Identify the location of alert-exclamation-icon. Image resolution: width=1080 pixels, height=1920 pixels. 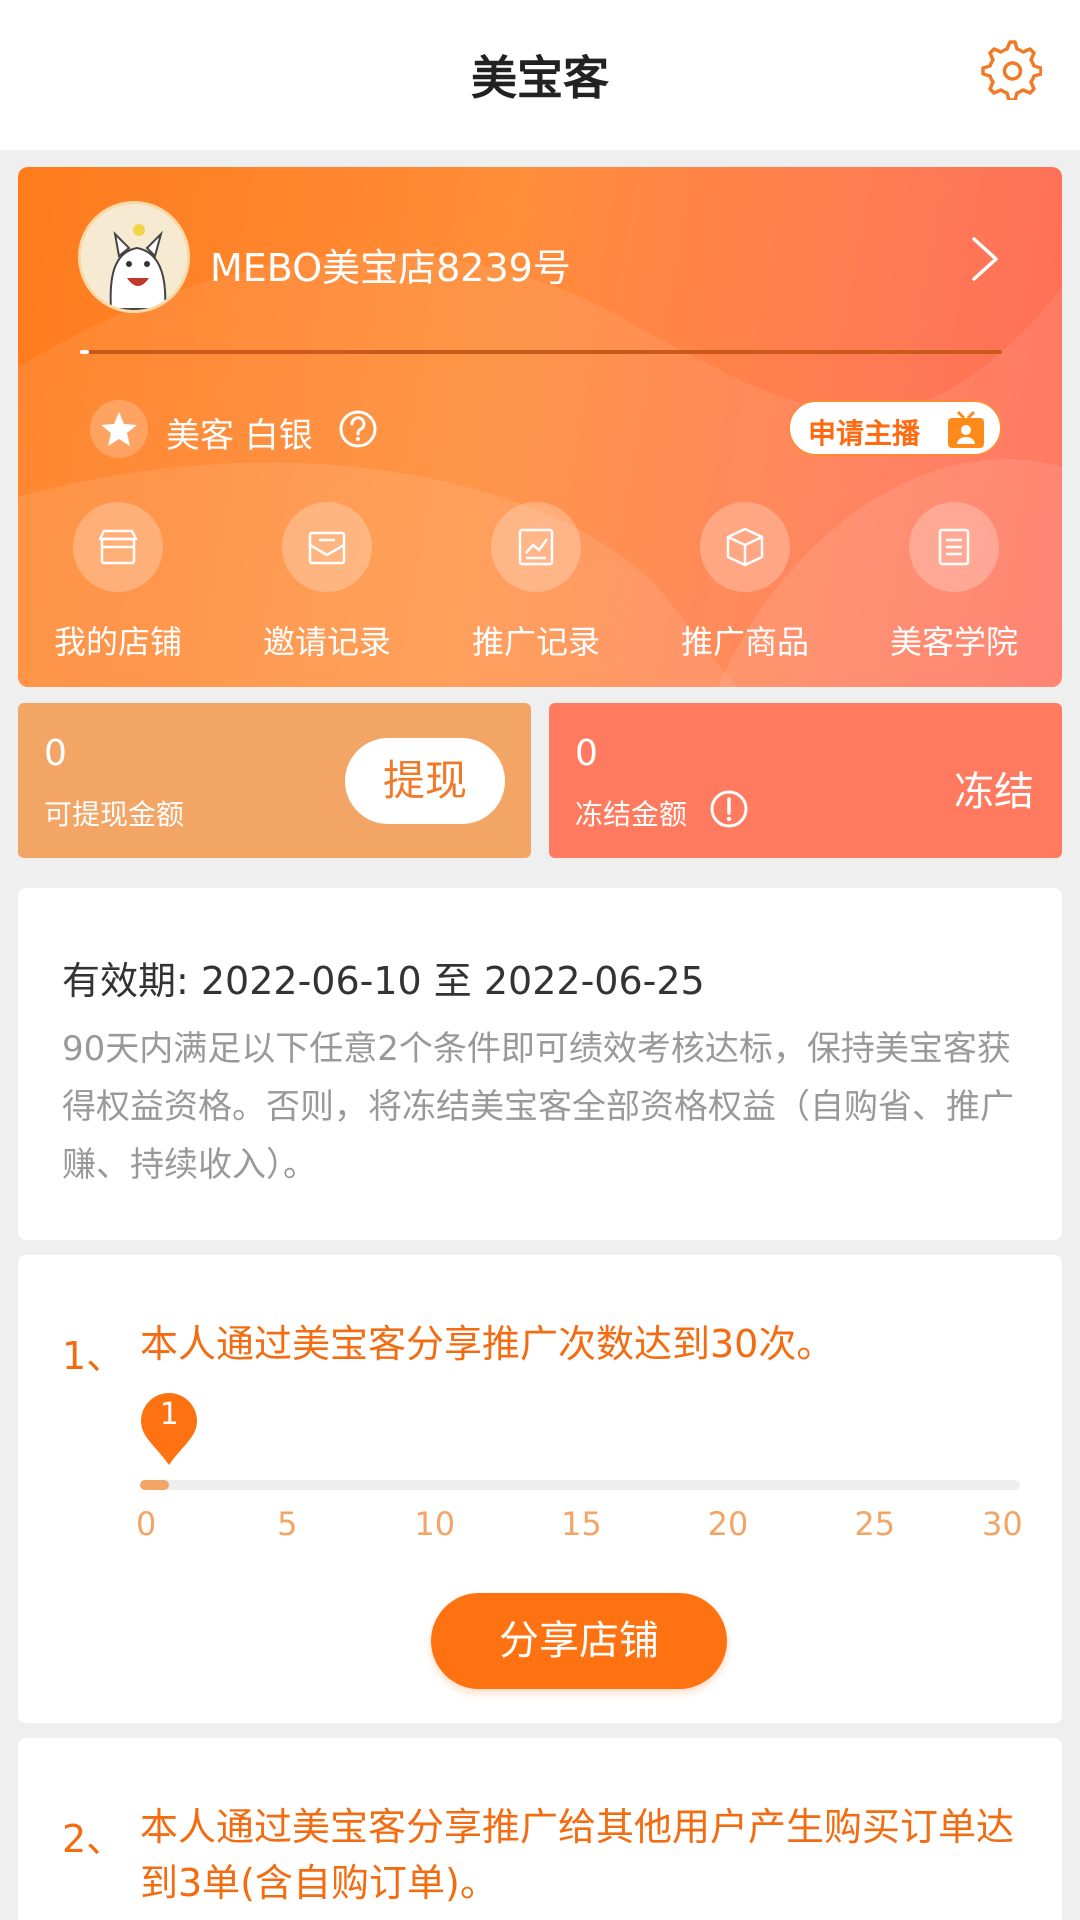
(729, 809).